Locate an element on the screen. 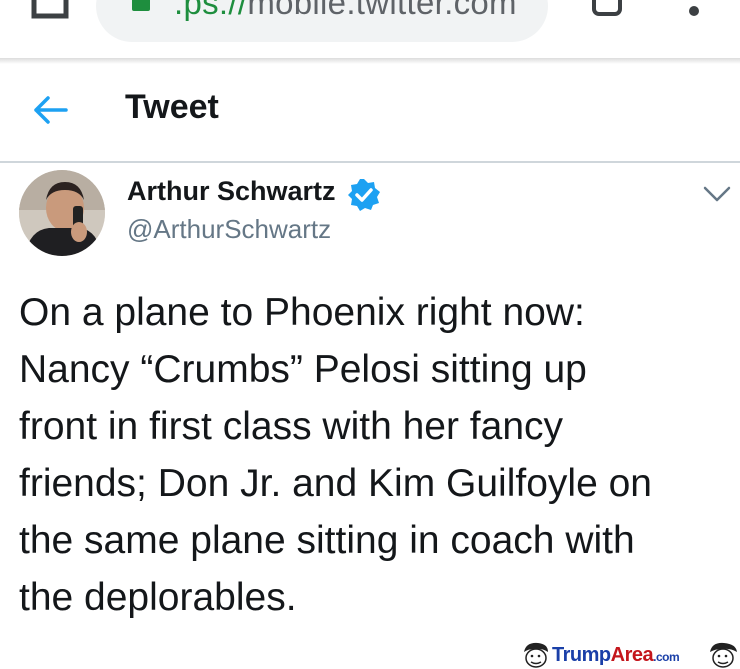 The width and height of the screenshot is (740, 669). avatar-image is located at coordinates (62, 213).